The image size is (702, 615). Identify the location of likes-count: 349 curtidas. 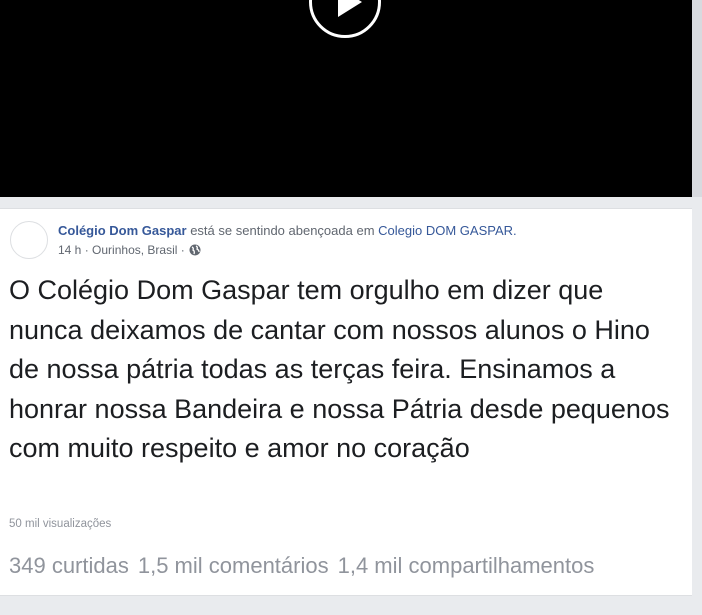
(69, 566).